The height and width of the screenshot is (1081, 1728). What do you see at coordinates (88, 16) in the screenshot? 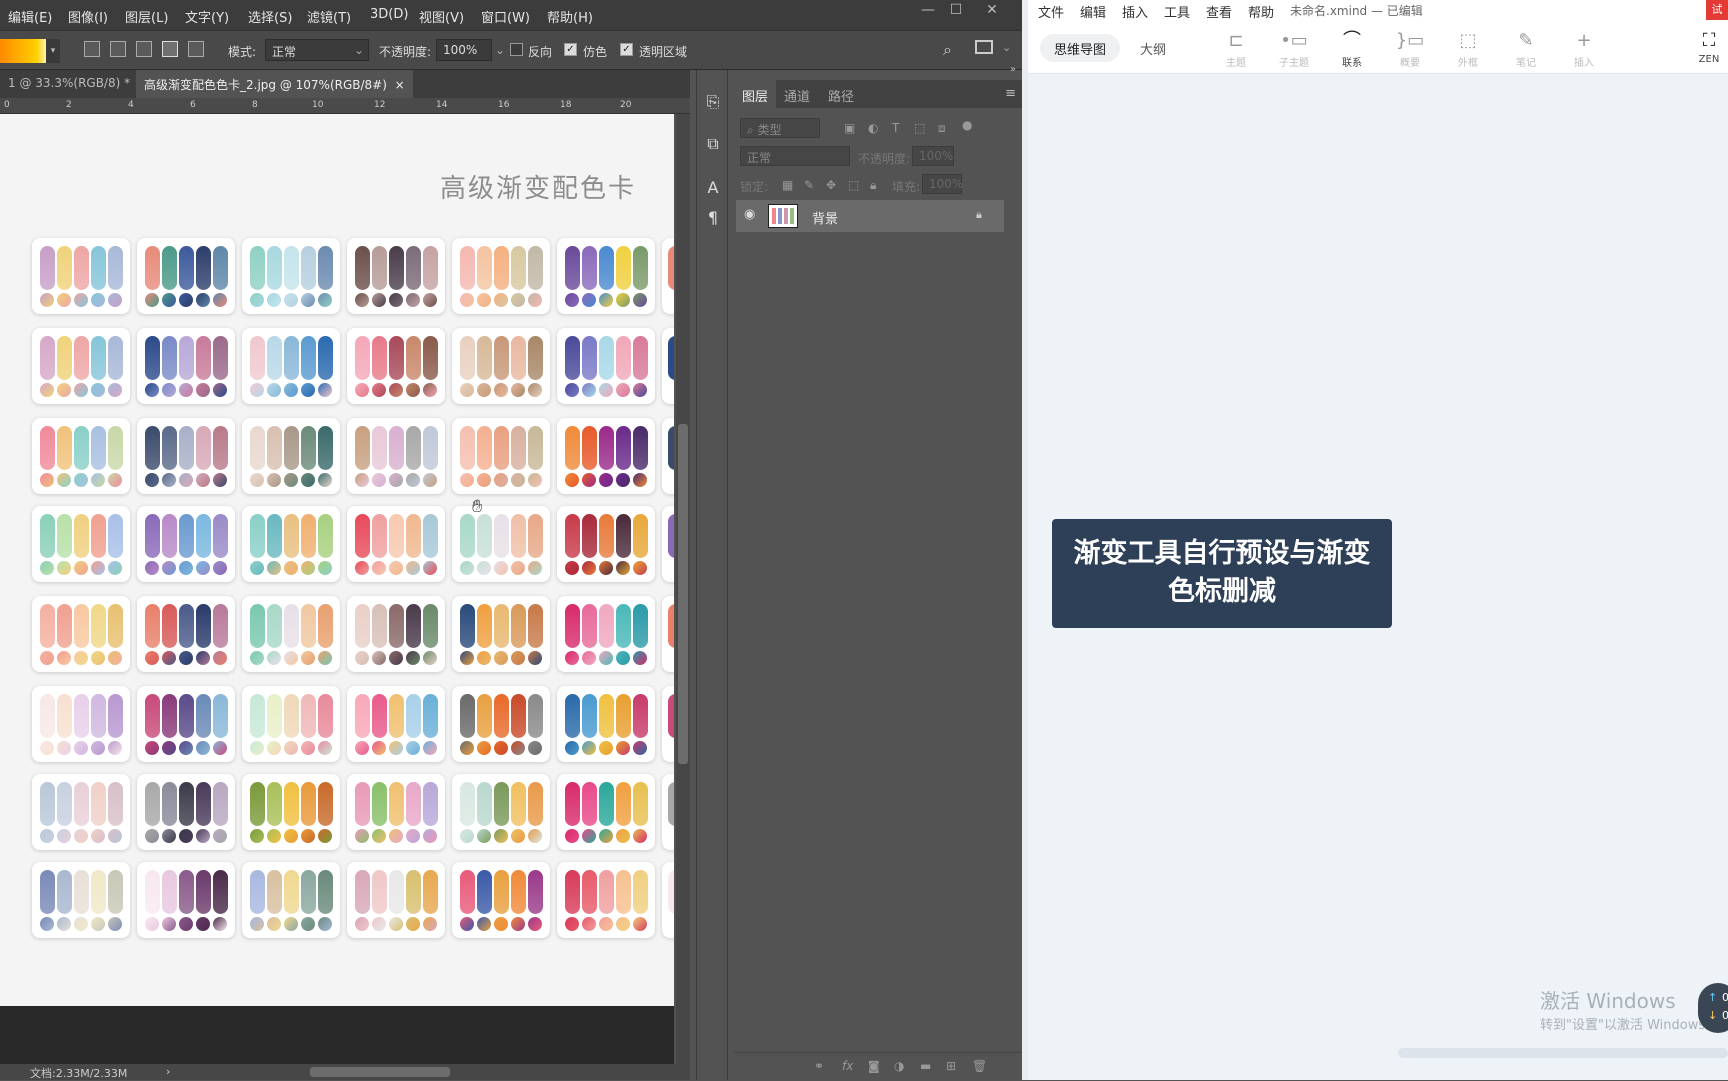
I see `ps-menu-image: 图像(I)` at bounding box center [88, 16].